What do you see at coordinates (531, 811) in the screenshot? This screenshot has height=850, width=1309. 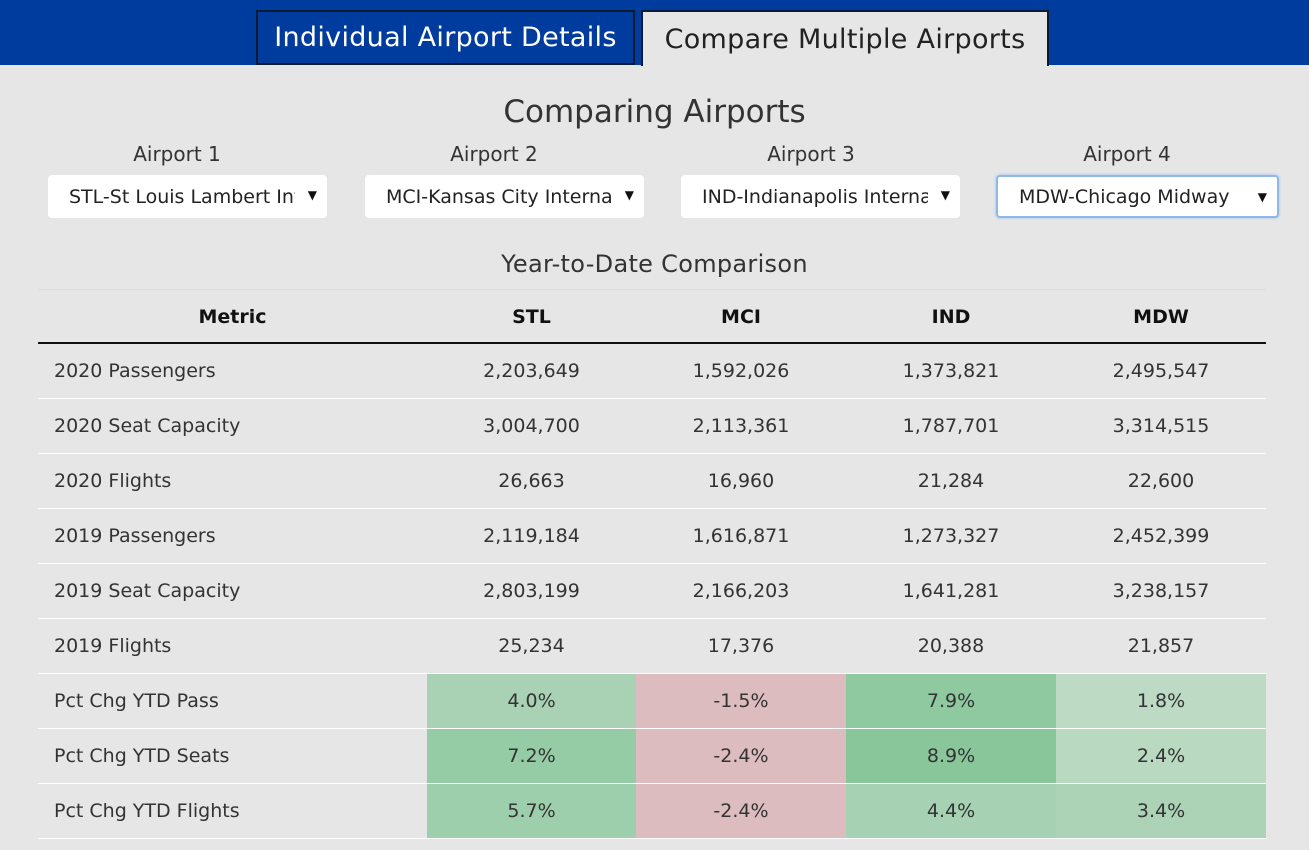 I see `airport-1-cell: 5.7%` at bounding box center [531, 811].